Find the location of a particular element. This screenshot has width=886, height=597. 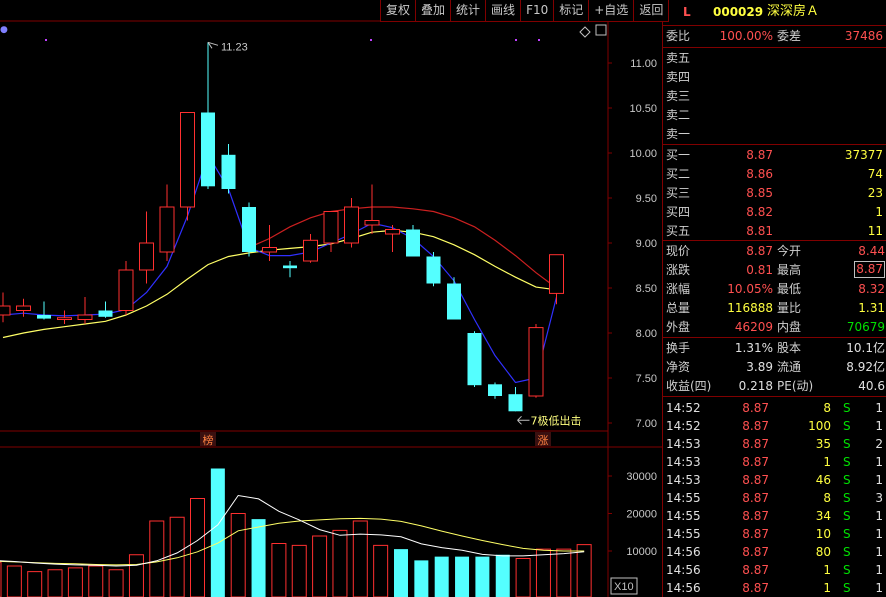

low-marker-arrow is located at coordinates (523, 420).